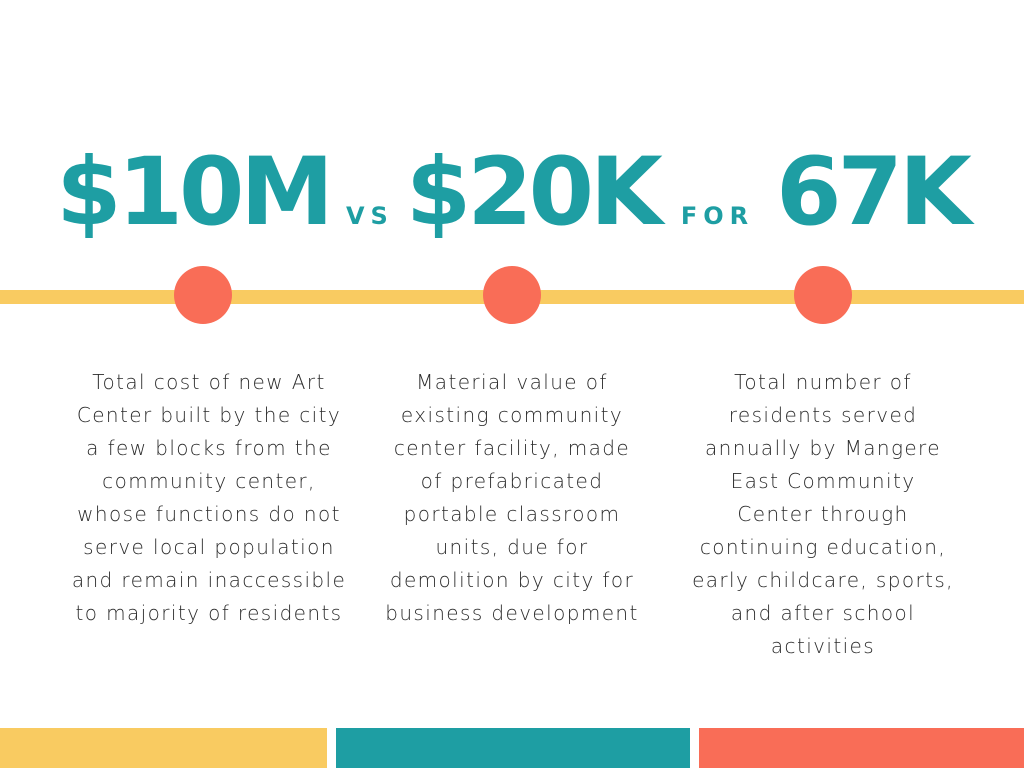 The height and width of the screenshot is (768, 1024). I want to click on description-line: and after school, so click(823, 613).